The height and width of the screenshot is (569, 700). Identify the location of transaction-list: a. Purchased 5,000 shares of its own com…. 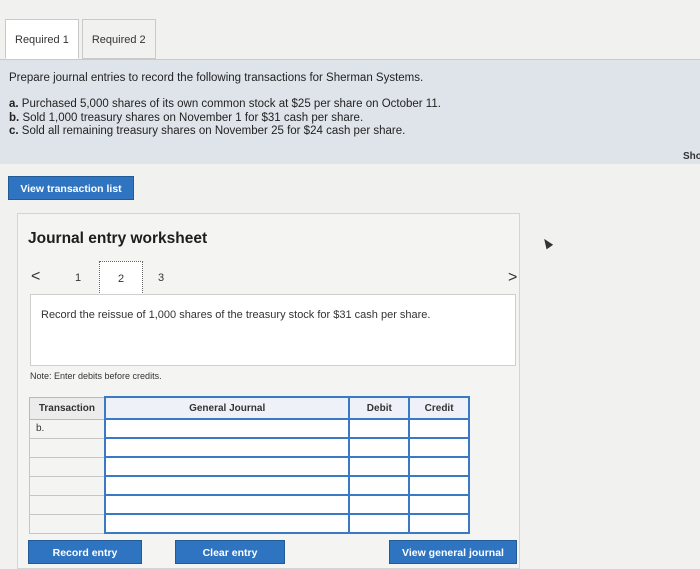
(350, 118).